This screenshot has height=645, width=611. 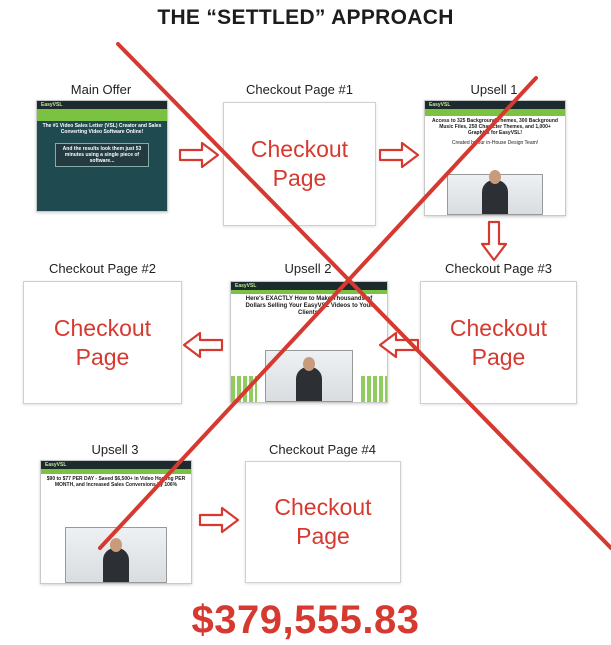 What do you see at coordinates (203, 345) in the screenshot?
I see `arrow-left-icon` at bounding box center [203, 345].